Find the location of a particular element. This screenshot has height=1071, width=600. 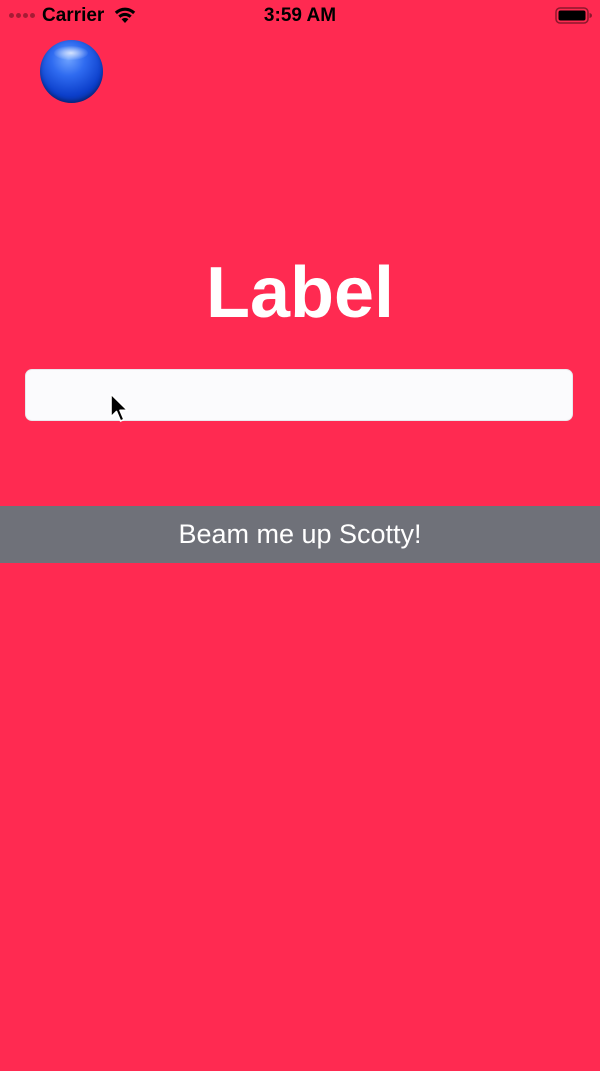

mouse-pointer-icon is located at coordinates (119, 407).